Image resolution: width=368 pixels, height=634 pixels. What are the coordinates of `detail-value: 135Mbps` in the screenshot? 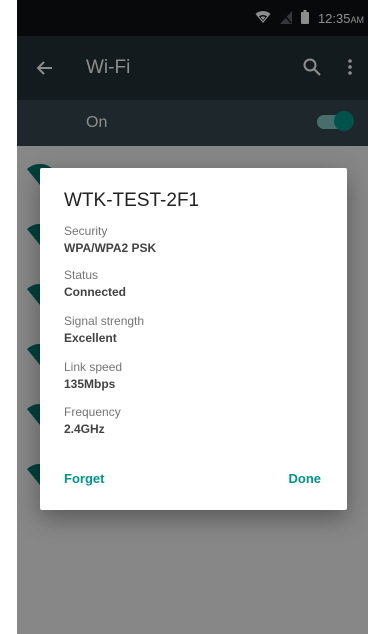 It's located at (90, 384).